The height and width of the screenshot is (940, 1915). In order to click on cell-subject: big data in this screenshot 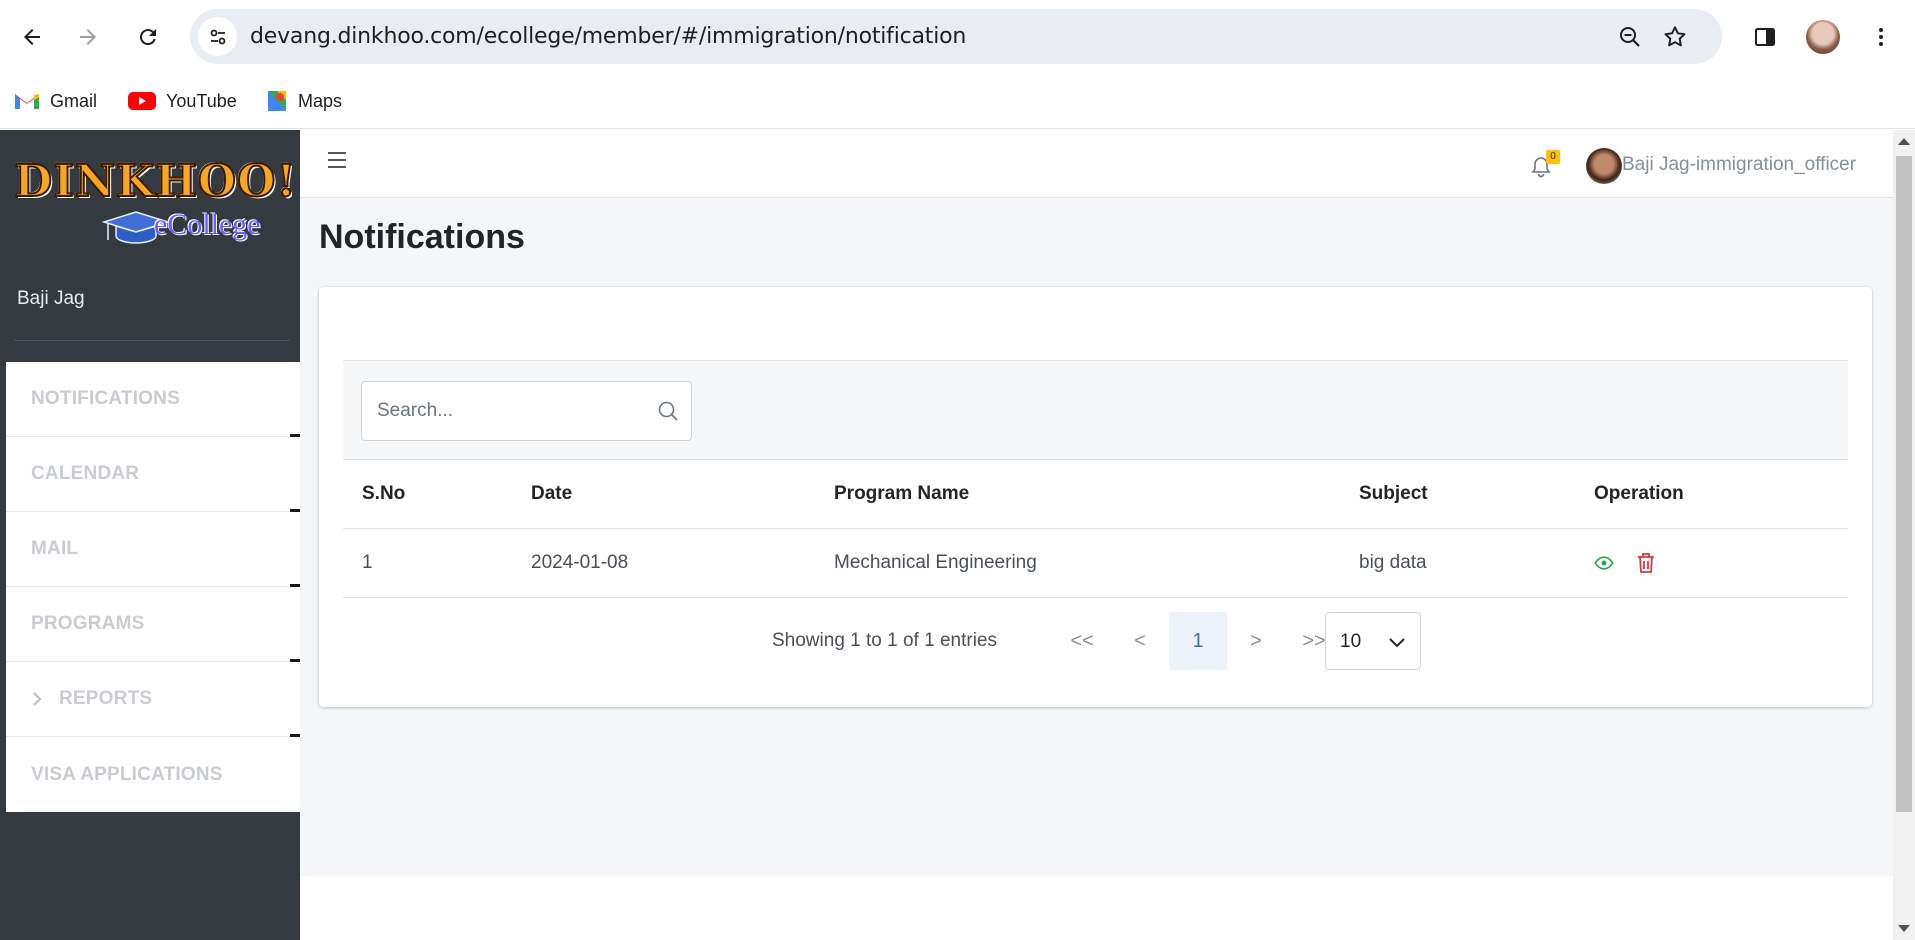, I will do `click(1457, 563)`.